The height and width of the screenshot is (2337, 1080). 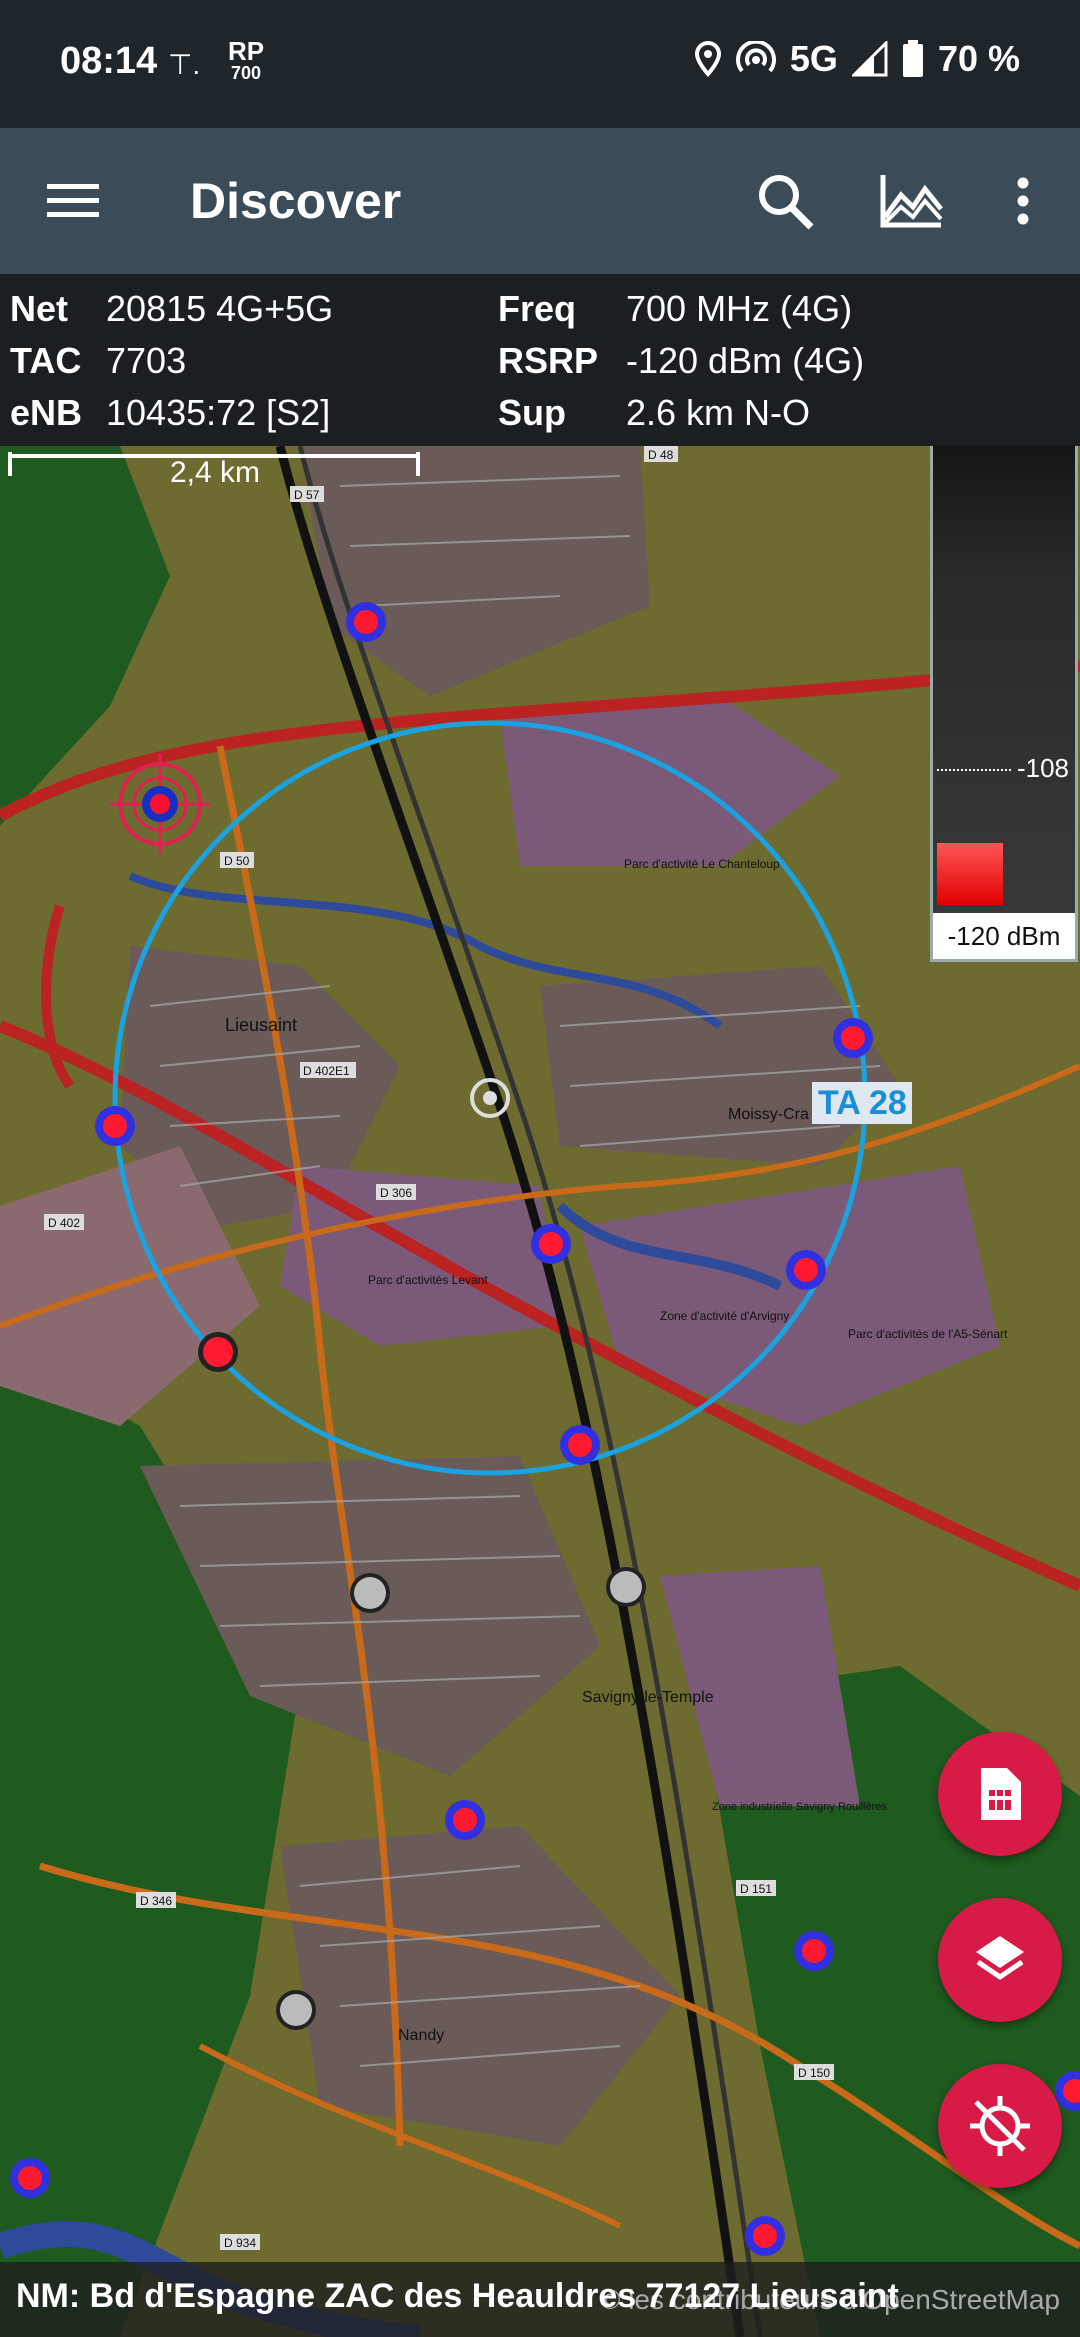 I want to click on status-bar: 08:14 ⊤. RP 700 5G 70 %, so click(x=540, y=64).